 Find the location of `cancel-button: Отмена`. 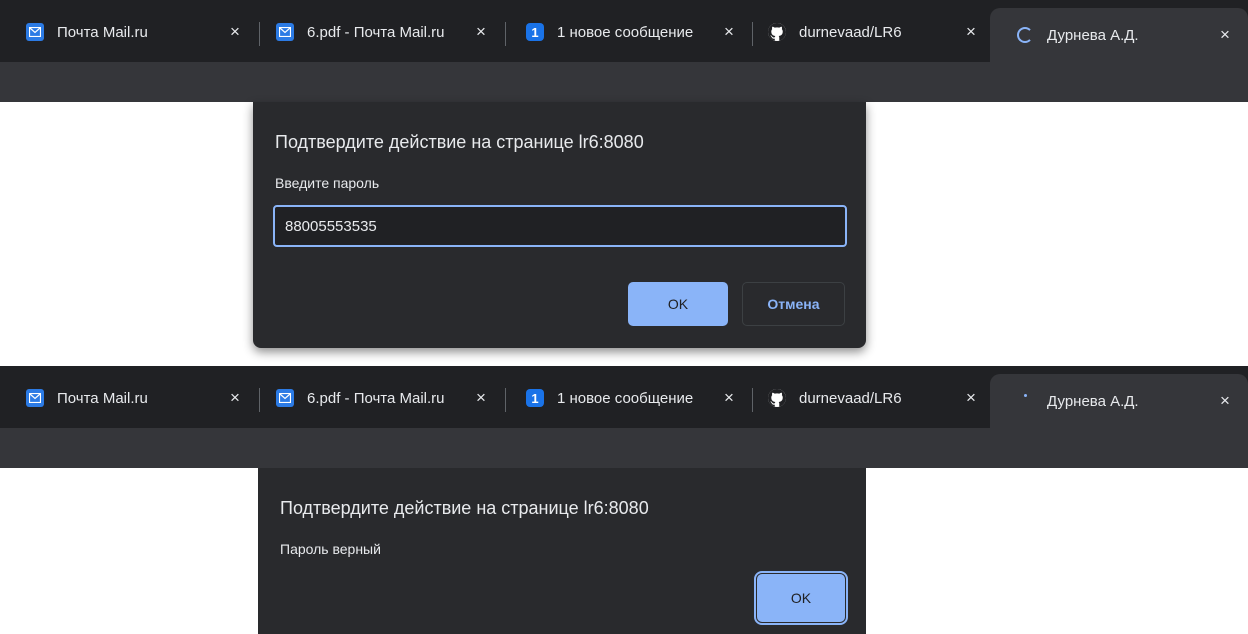

cancel-button: Отмена is located at coordinates (793, 304).